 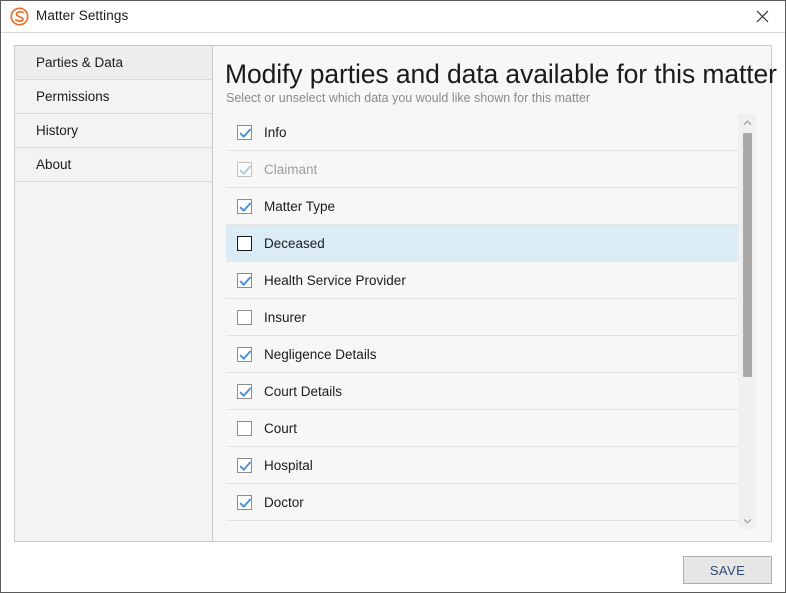 What do you see at coordinates (482, 132) in the screenshot?
I see `list-item: Info` at bounding box center [482, 132].